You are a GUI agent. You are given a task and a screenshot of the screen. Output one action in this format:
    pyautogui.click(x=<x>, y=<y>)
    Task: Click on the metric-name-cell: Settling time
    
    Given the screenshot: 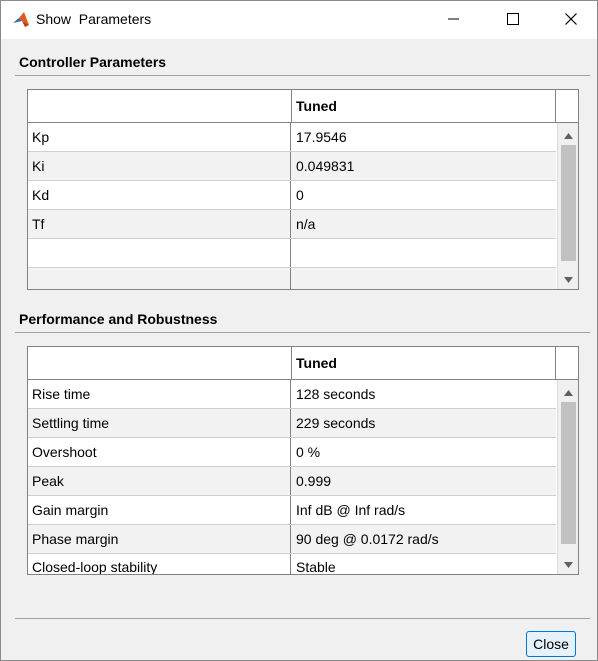 What is the action you would take?
    pyautogui.click(x=159, y=423)
    